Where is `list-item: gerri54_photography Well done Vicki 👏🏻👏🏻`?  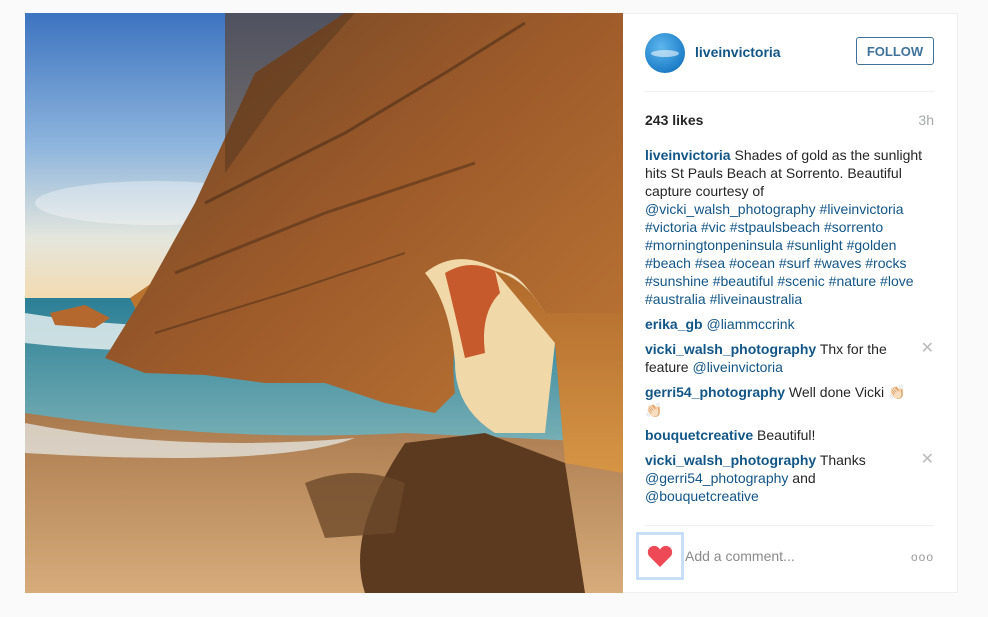 list-item: gerri54_photography Well done Vicki 👏🏻👏🏻 is located at coordinates (789, 401).